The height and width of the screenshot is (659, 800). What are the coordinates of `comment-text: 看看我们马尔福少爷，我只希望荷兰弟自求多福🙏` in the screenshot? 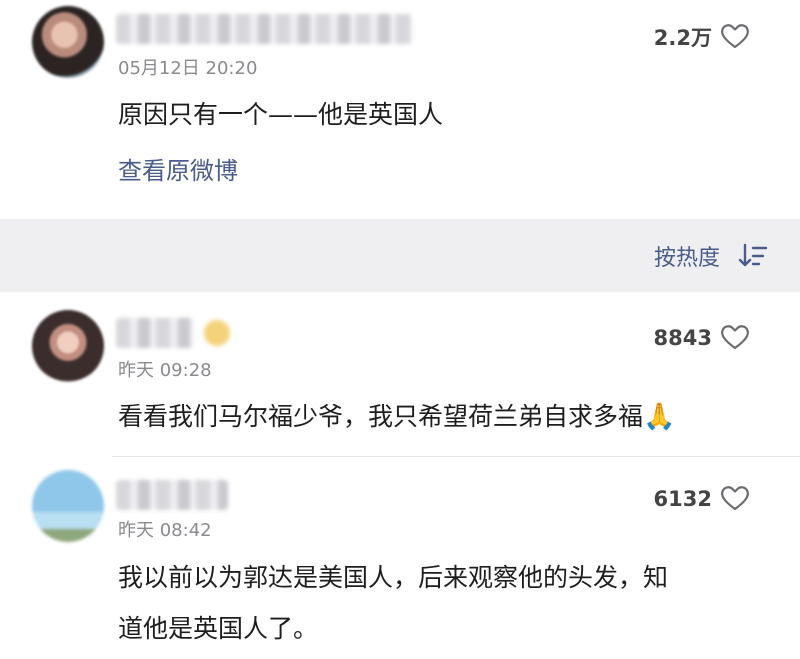 It's located at (396, 417).